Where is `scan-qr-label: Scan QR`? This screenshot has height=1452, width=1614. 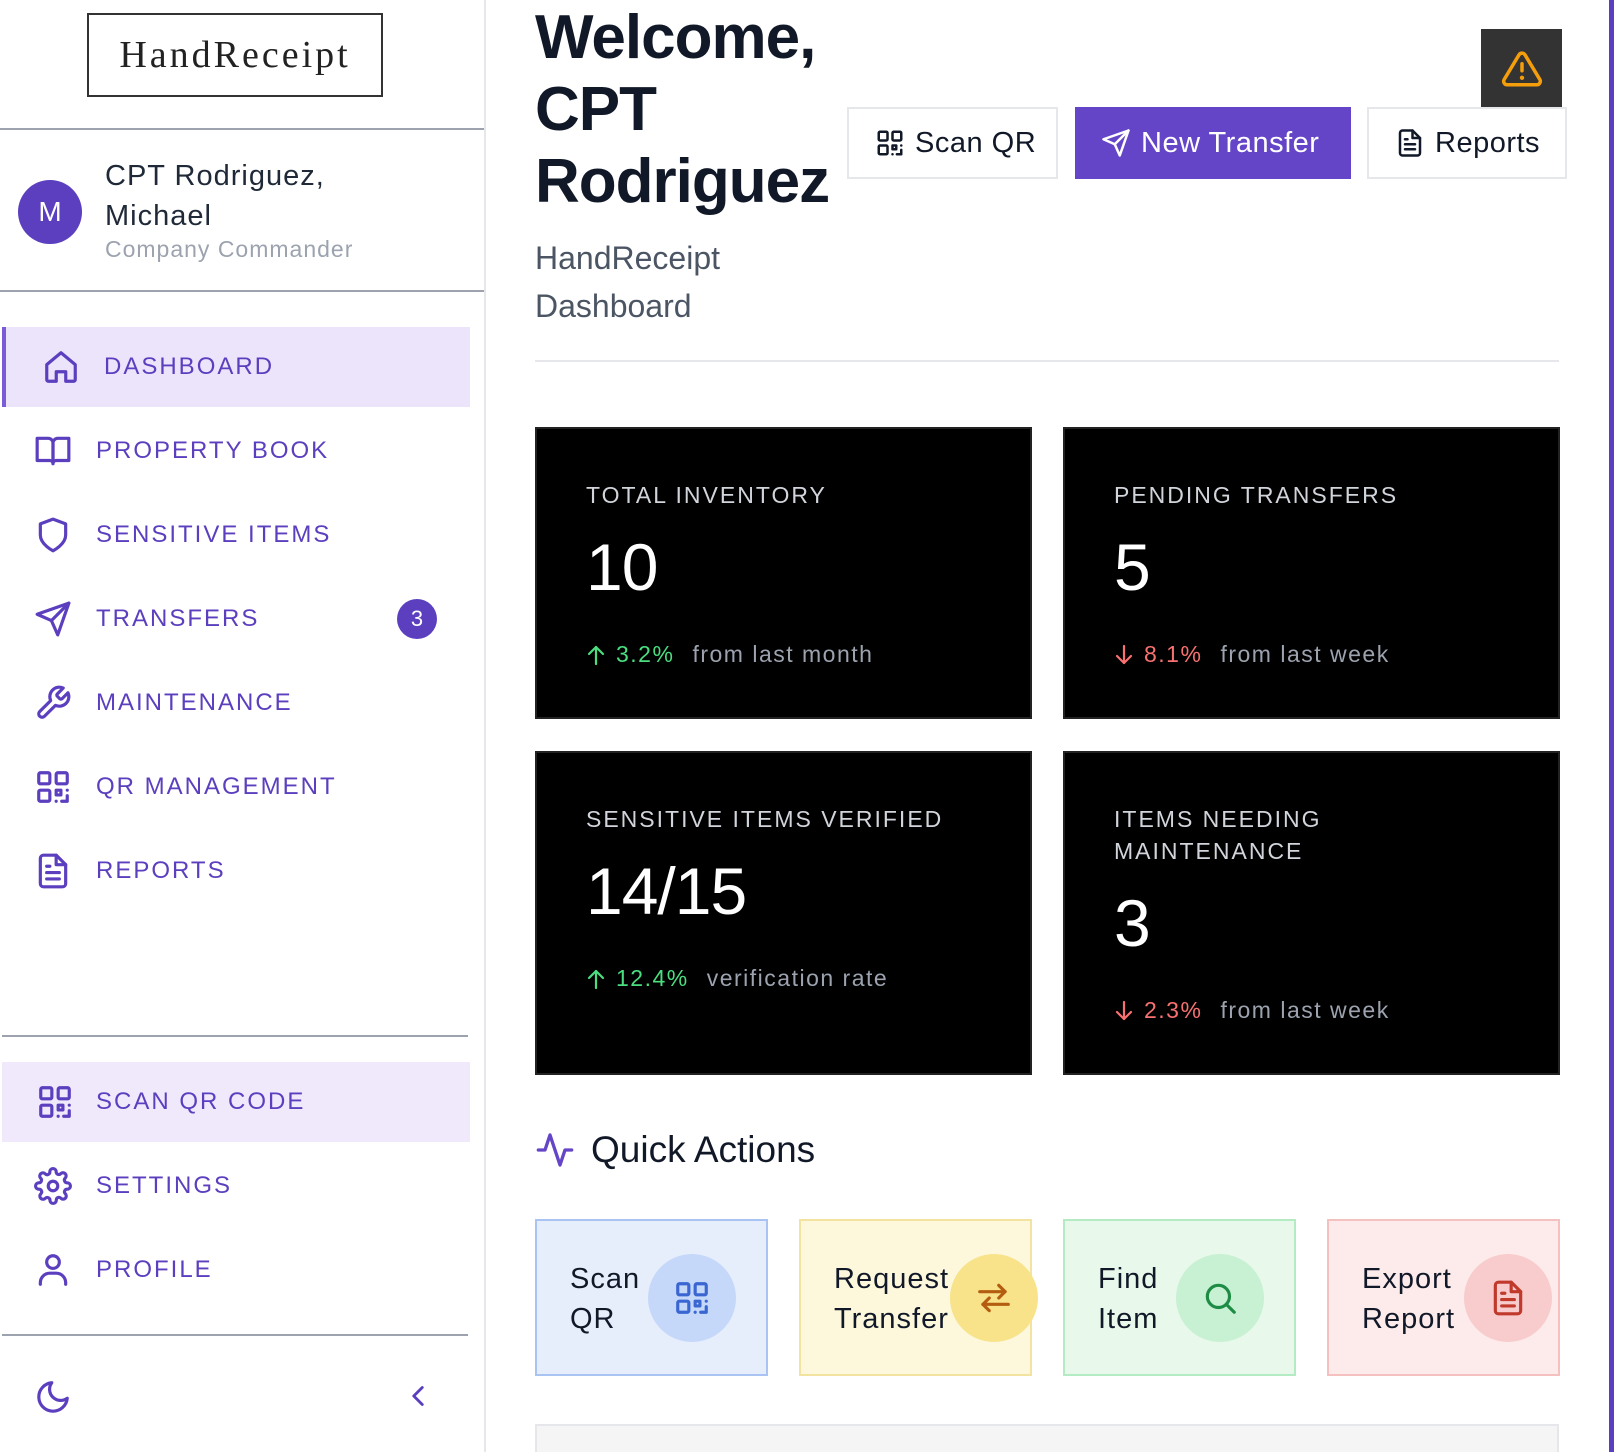 scan-qr-label: Scan QR is located at coordinates (976, 142).